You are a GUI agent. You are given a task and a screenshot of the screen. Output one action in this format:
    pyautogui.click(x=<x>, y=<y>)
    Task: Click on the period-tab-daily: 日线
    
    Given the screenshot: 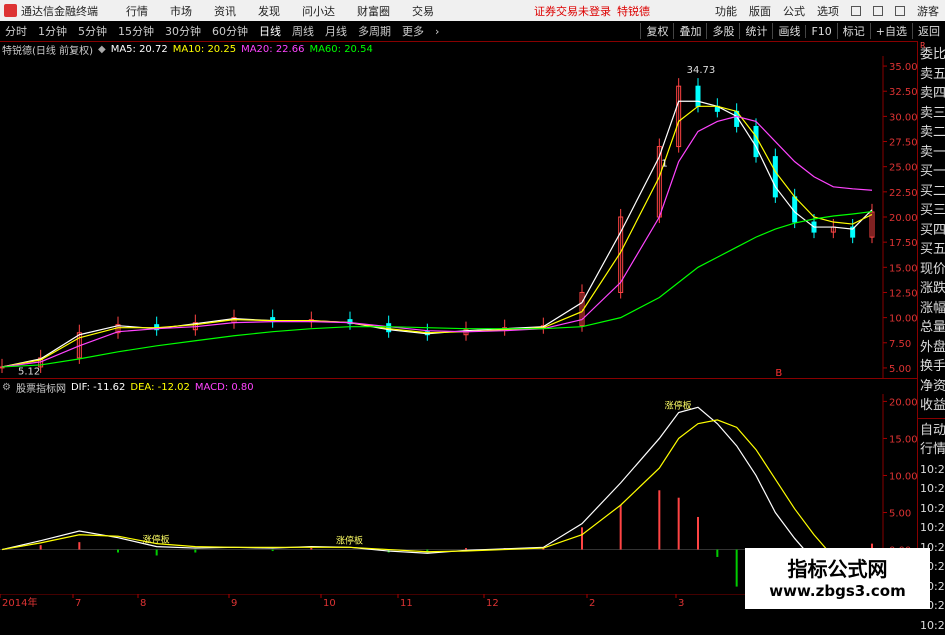 What is the action you would take?
    pyautogui.click(x=270, y=31)
    